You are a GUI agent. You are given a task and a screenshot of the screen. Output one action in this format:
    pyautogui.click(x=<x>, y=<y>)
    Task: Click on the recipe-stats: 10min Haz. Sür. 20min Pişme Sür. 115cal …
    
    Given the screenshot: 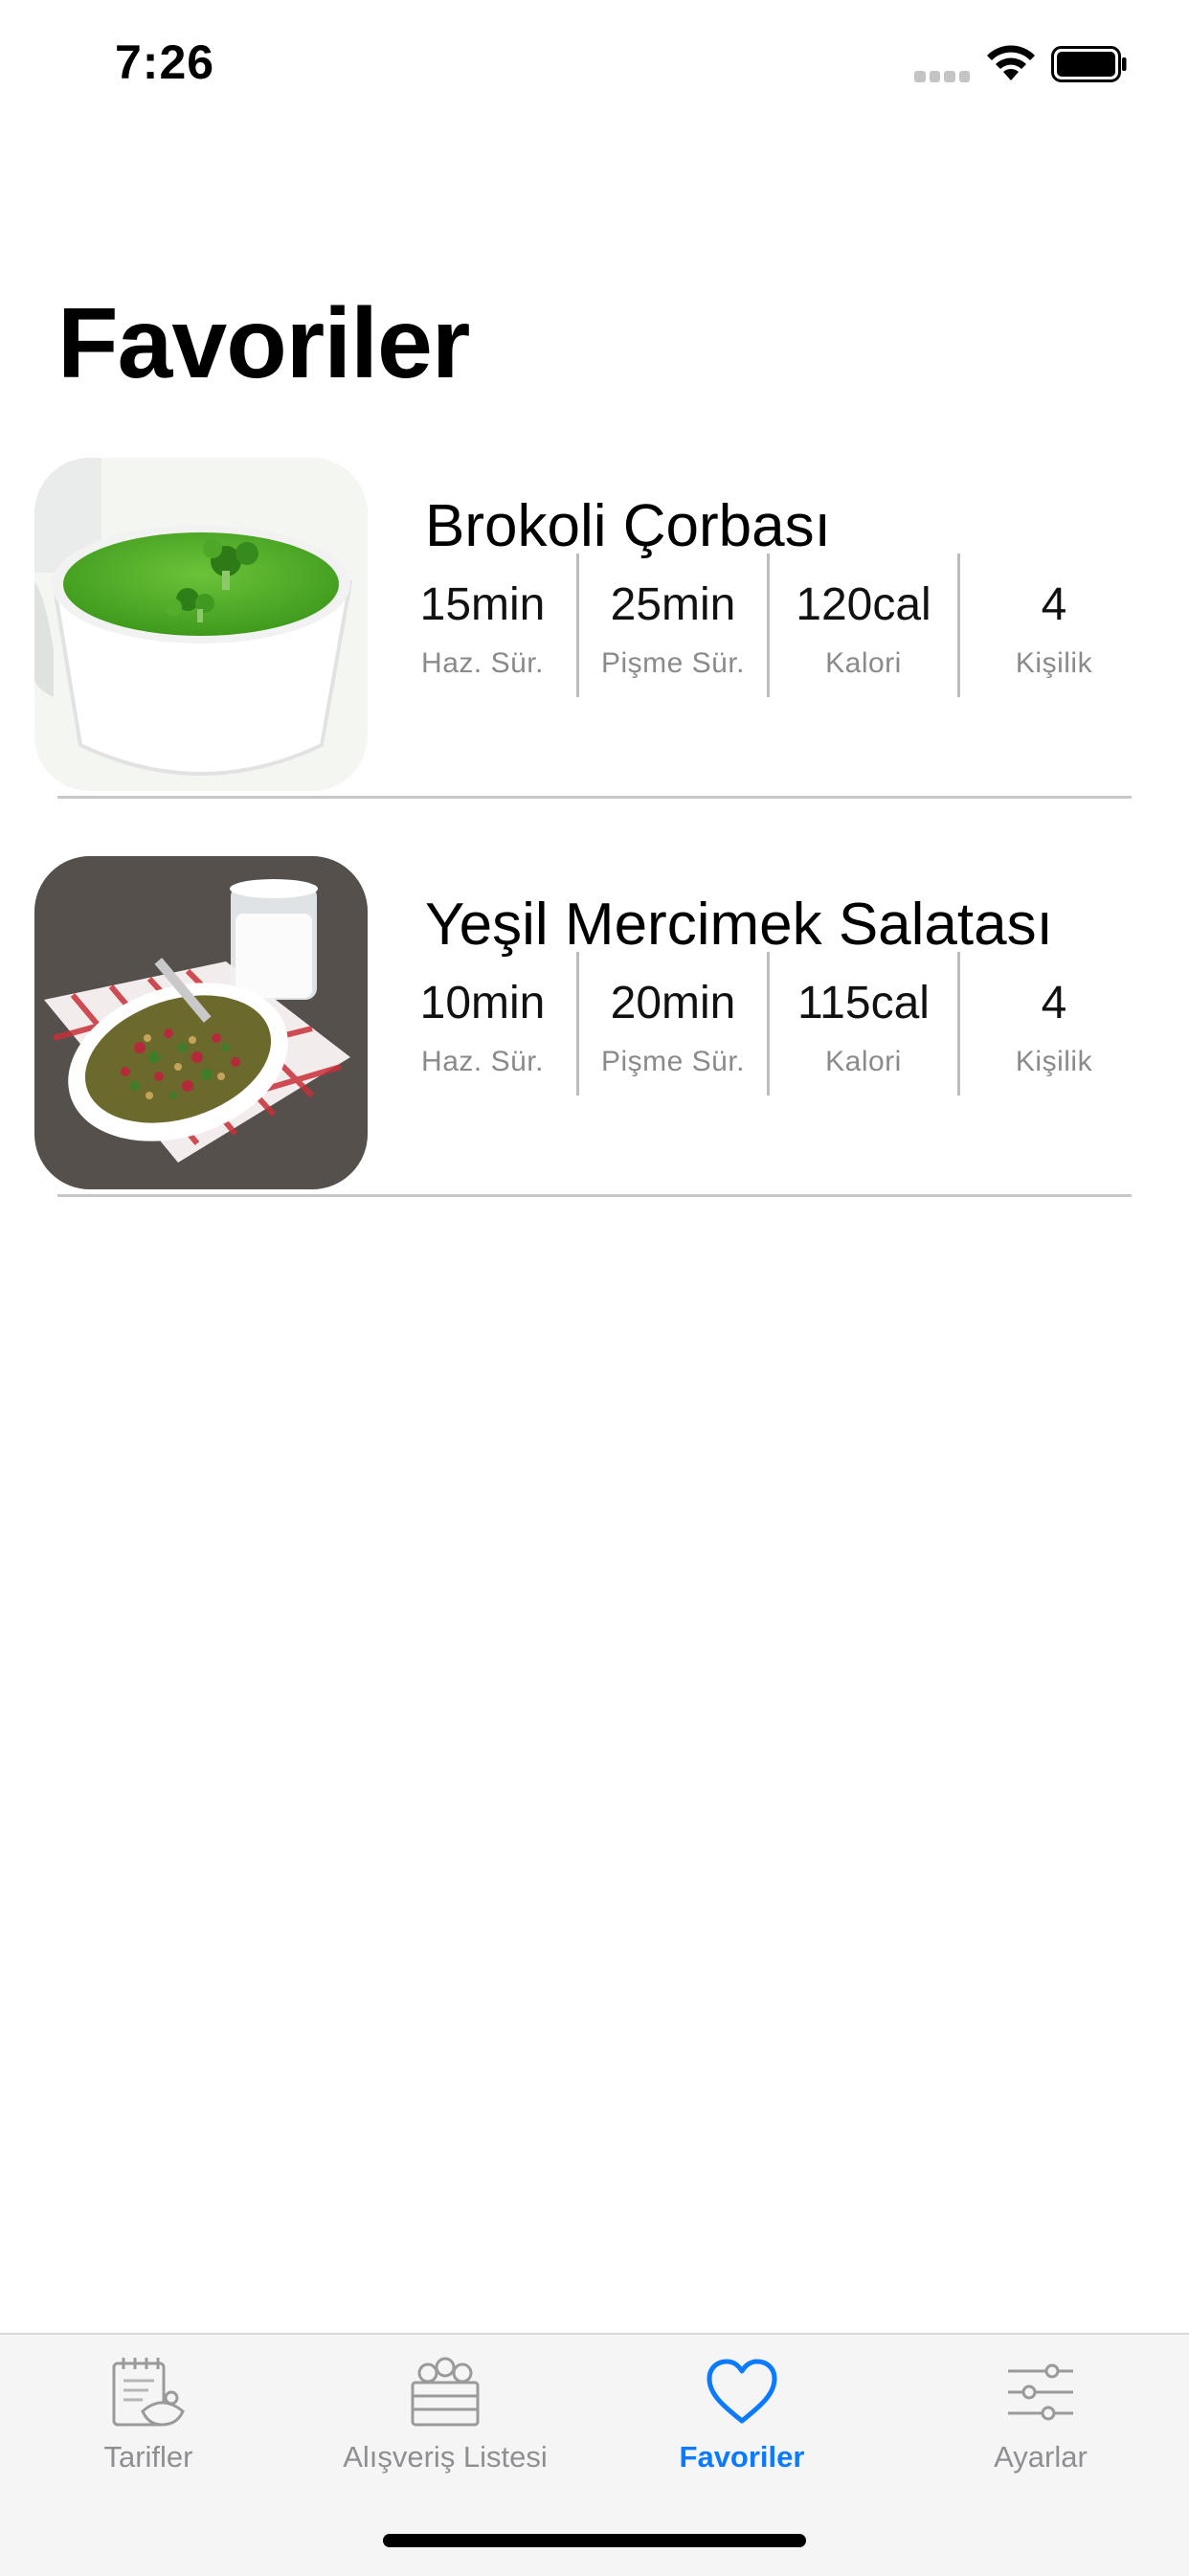 What is the action you would take?
    pyautogui.click(x=768, y=1024)
    